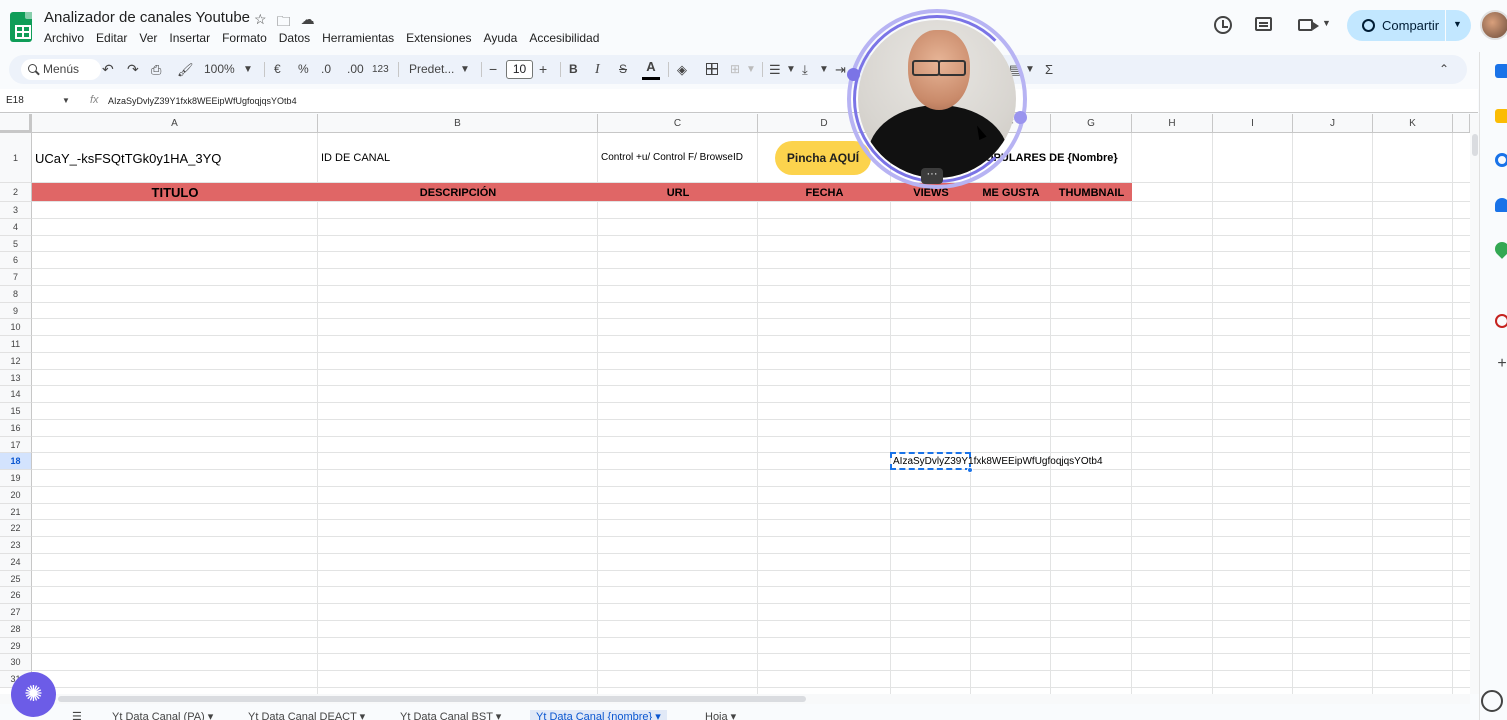  I want to click on borders-icon, so click(712, 69).